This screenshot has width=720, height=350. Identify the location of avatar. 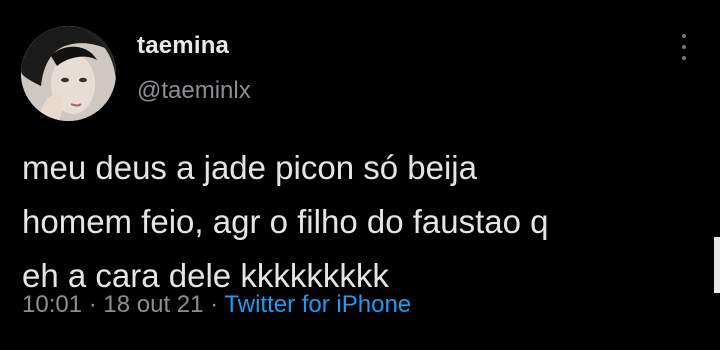
(68, 73).